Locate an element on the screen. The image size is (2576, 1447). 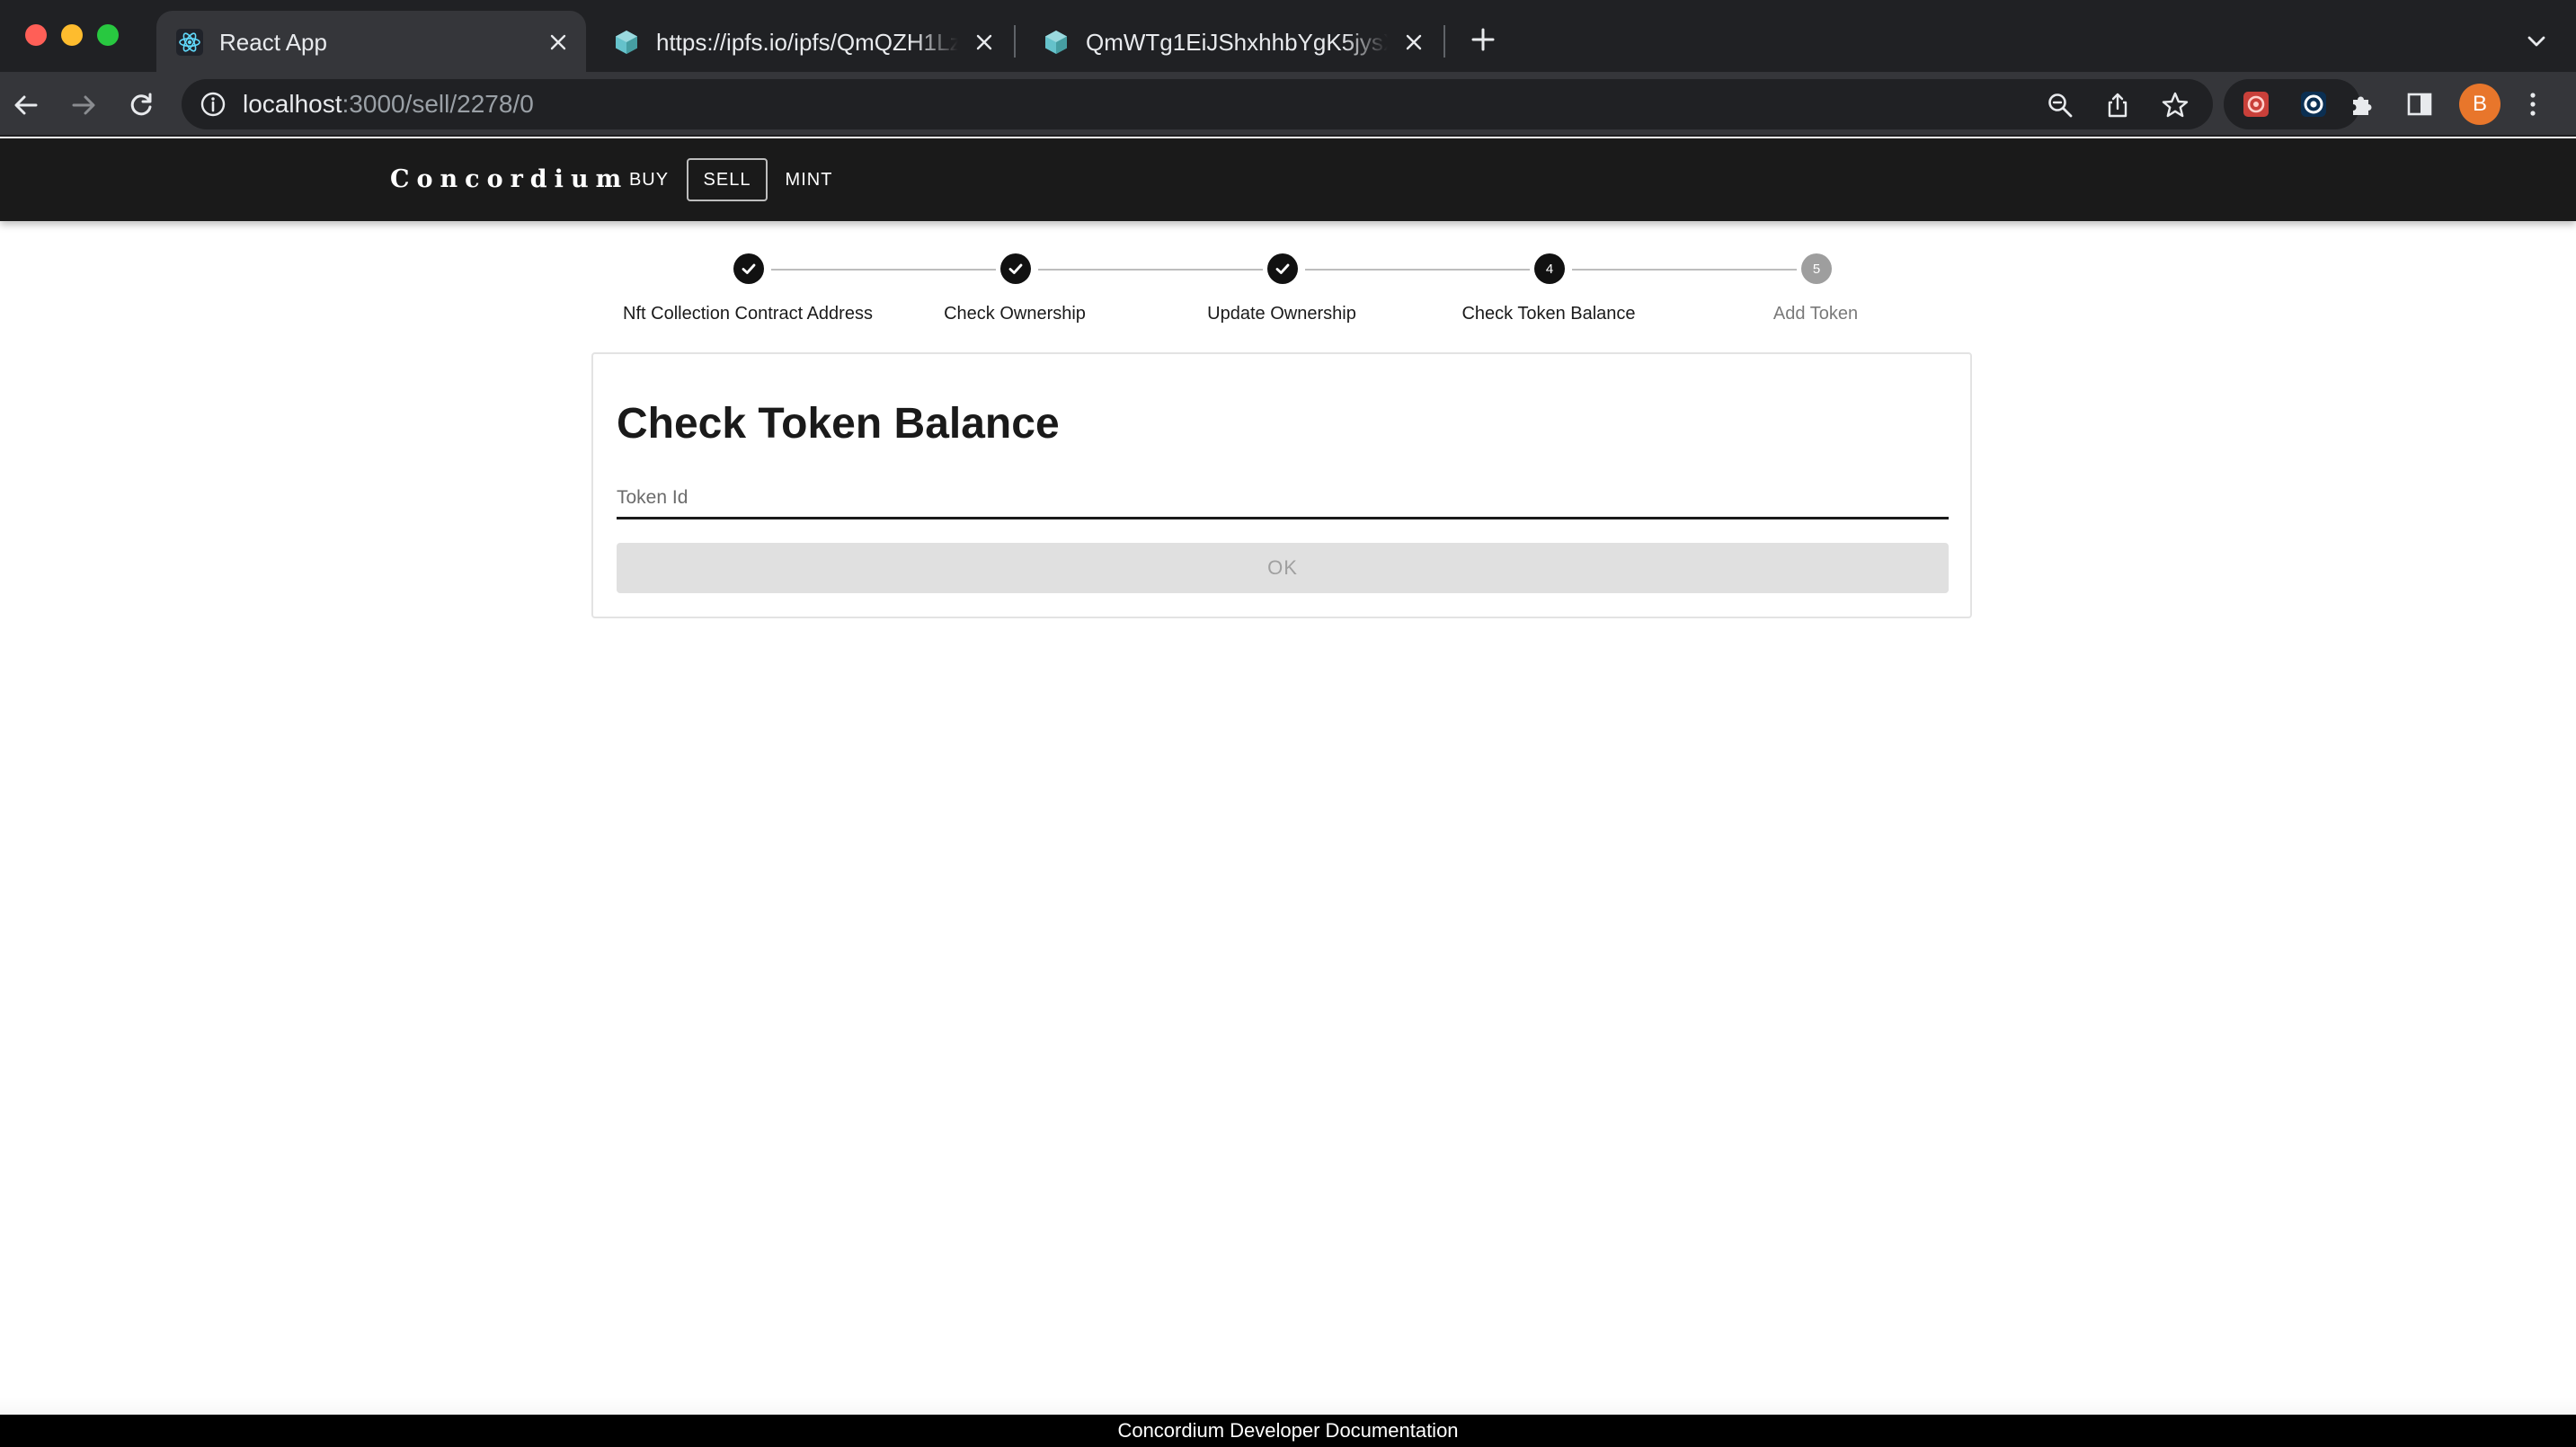
extension-group is located at coordinates (2292, 104).